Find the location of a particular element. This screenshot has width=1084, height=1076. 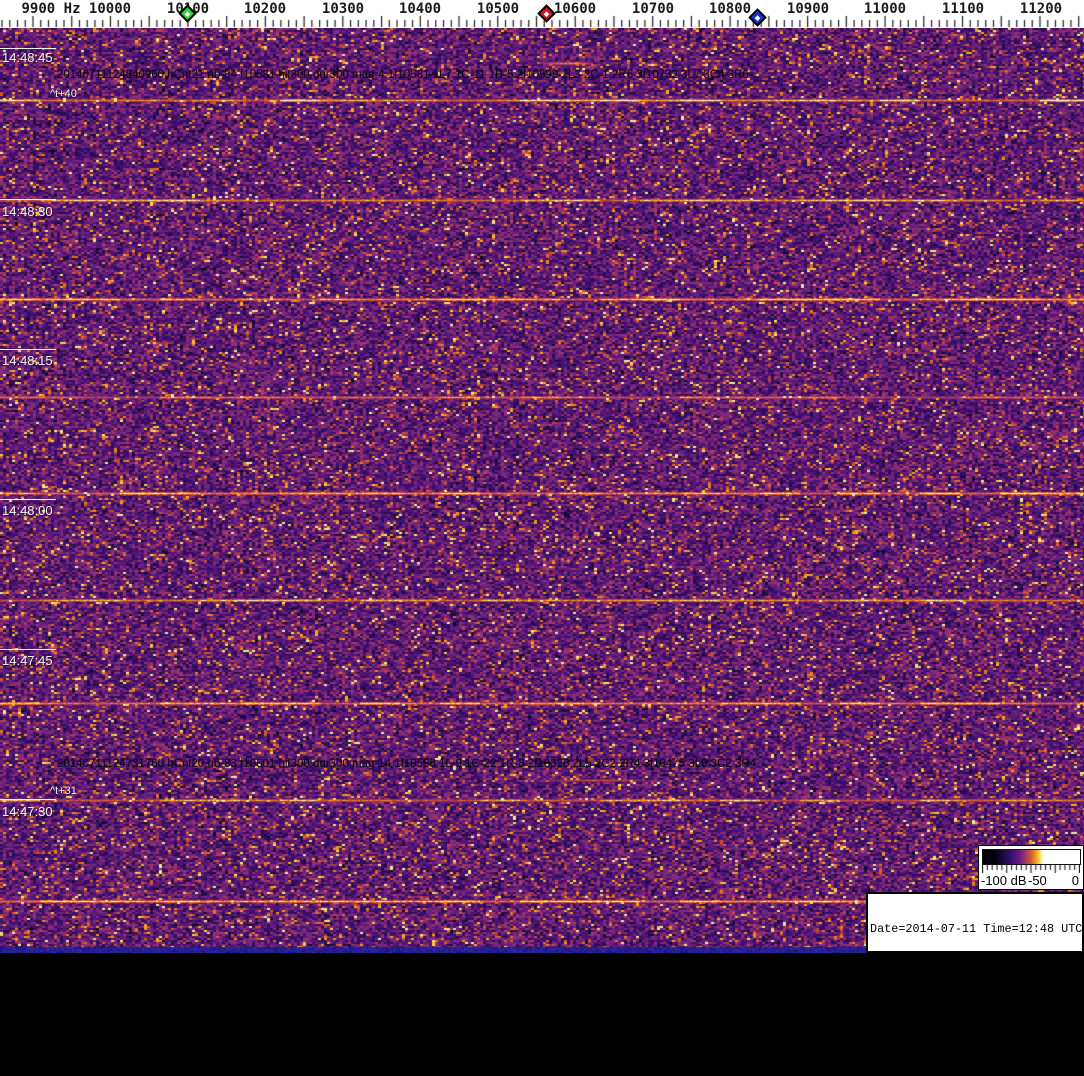

colorbar-label-mid: -50 is located at coordinates (1037, 880).